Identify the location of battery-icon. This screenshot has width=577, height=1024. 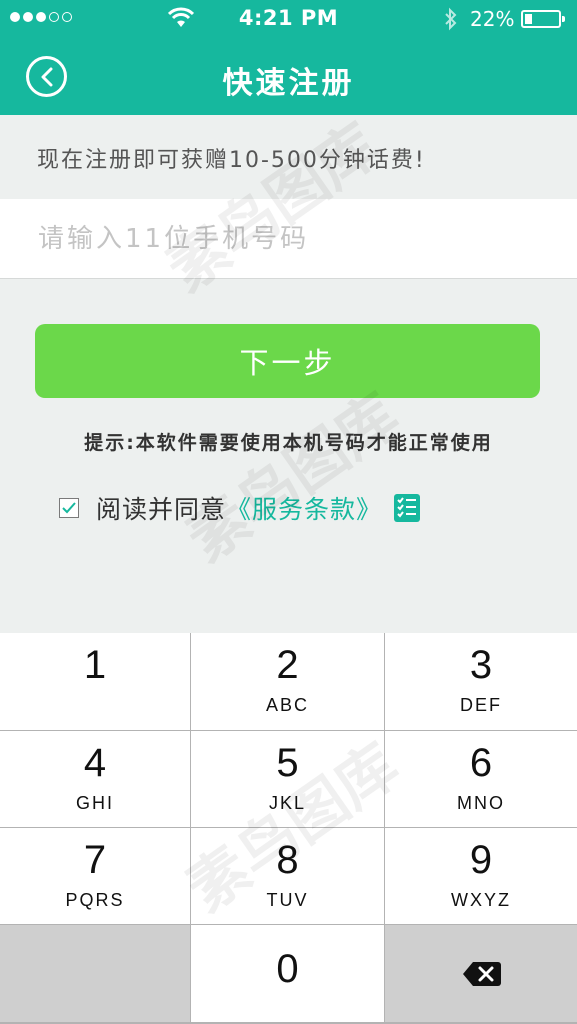
(543, 19).